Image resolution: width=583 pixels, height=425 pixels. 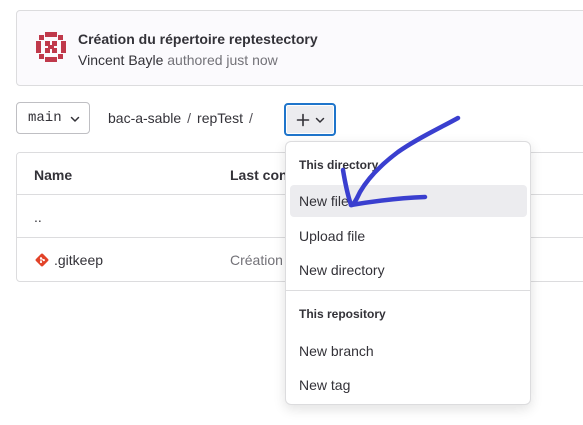 What do you see at coordinates (42, 260) in the screenshot?
I see `git-file-icon` at bounding box center [42, 260].